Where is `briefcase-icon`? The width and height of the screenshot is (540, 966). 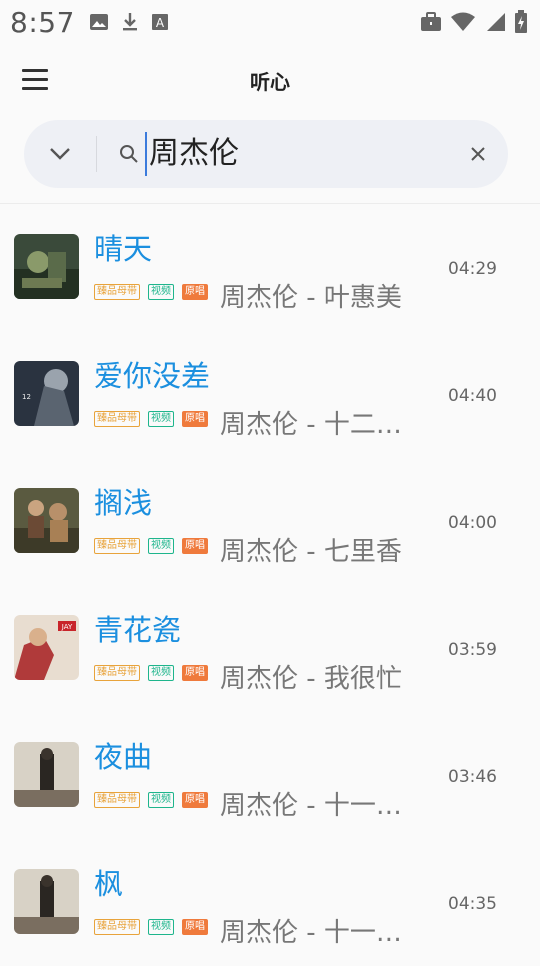 briefcase-icon is located at coordinates (431, 22).